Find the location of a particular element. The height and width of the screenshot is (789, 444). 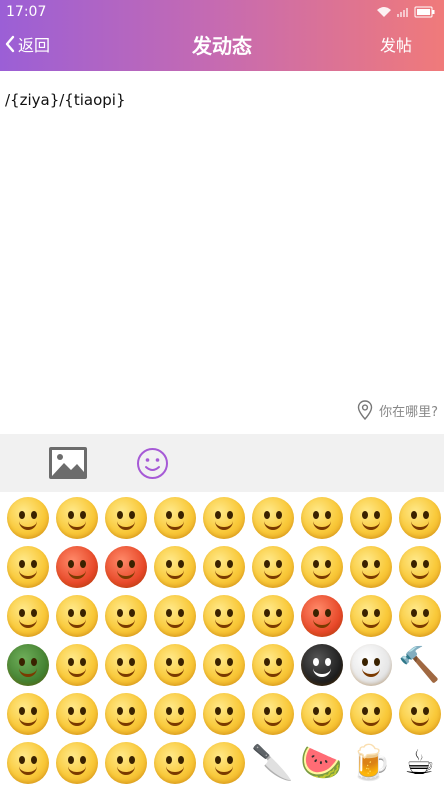

furious-emoji is located at coordinates (125, 566).